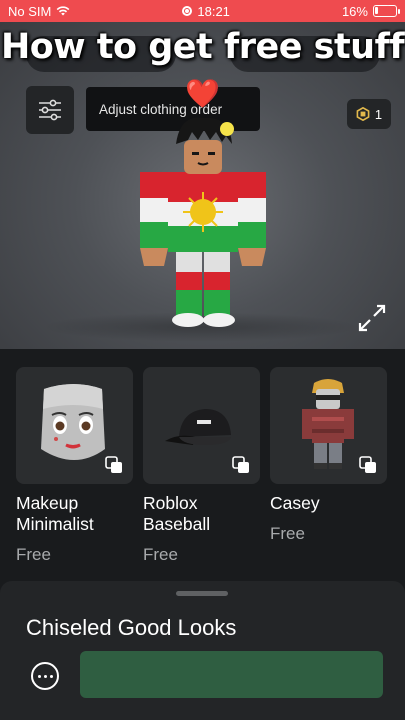  What do you see at coordinates (177, 513) in the screenshot?
I see `item-name: Roblox Baseball` at bounding box center [177, 513].